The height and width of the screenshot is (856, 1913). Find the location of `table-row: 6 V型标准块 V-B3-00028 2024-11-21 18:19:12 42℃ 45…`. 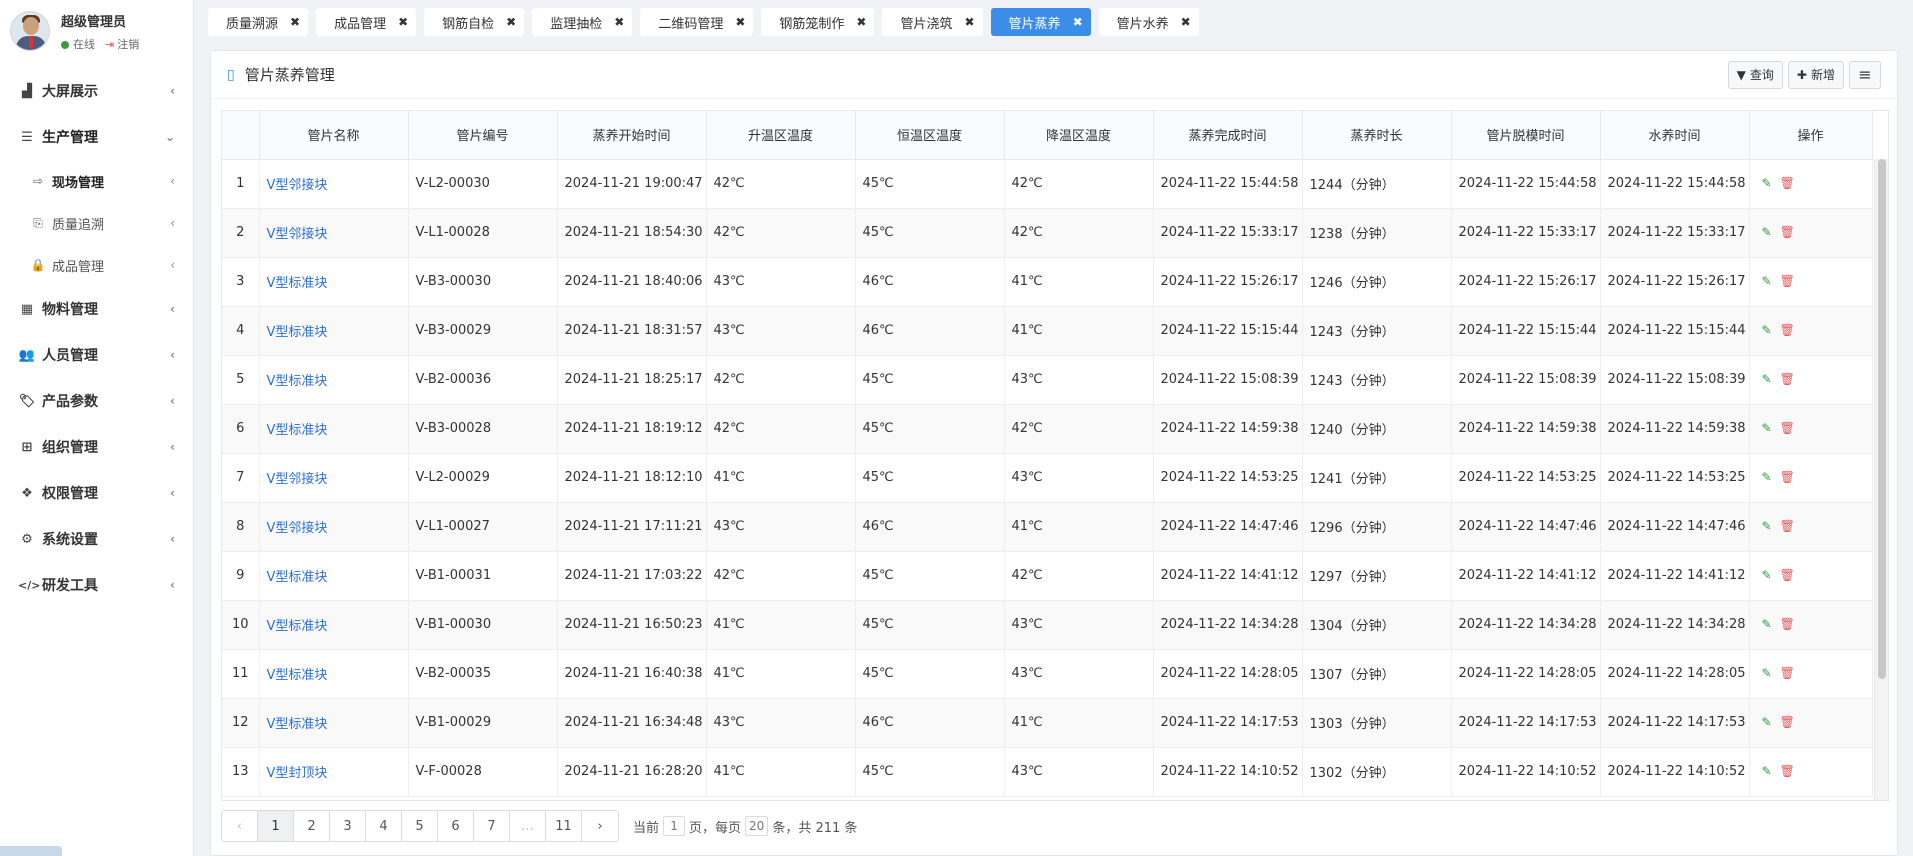

table-row: 6 V型标准块 V-B3-00028 2024-11-21 18:19:12 42℃ 45… is located at coordinates (1047, 429).